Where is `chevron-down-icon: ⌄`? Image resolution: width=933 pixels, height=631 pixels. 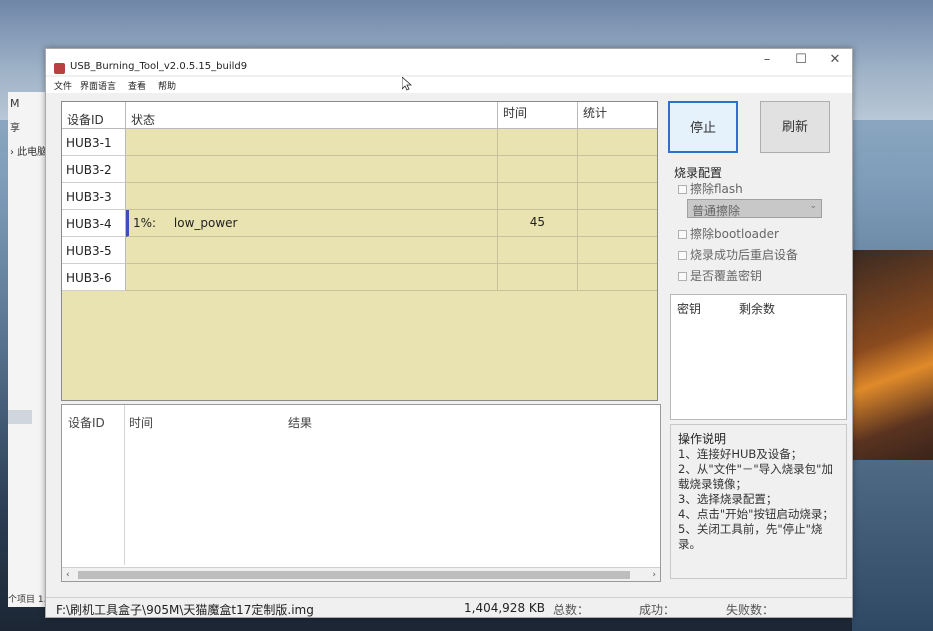 chevron-down-icon: ⌄ is located at coordinates (813, 206).